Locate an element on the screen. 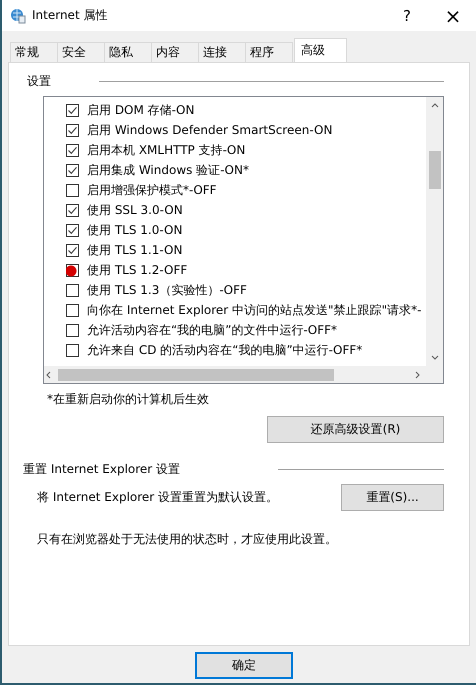  reset-warning: 只有在浏览器处于无法使用的状态时，才应使用此设置。 is located at coordinates (187, 539).